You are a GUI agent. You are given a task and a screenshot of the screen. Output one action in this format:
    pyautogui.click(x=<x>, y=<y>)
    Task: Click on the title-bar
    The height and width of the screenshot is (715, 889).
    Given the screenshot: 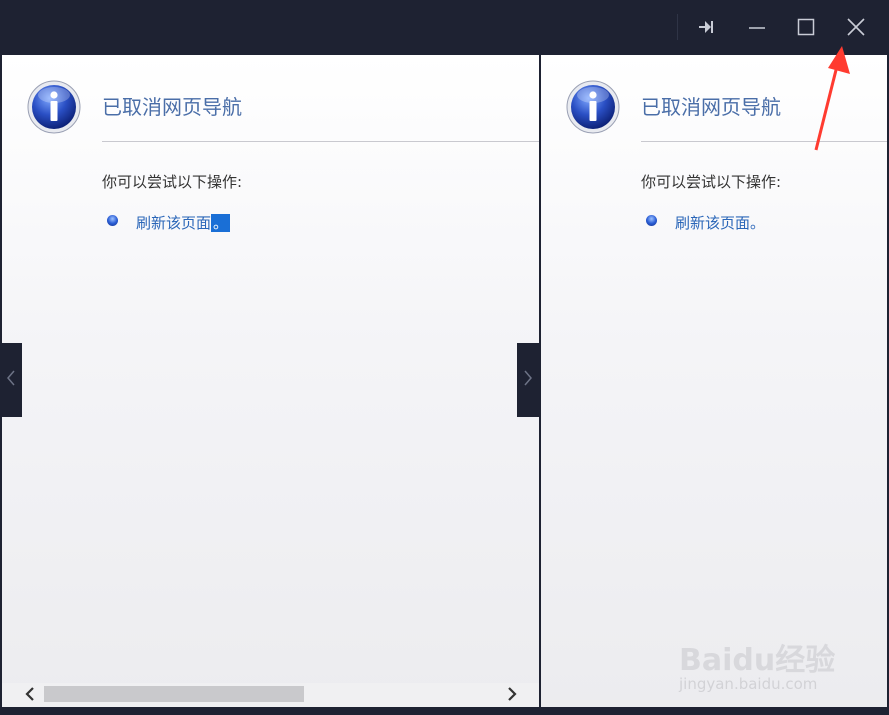 What is the action you would take?
    pyautogui.click(x=444, y=27)
    